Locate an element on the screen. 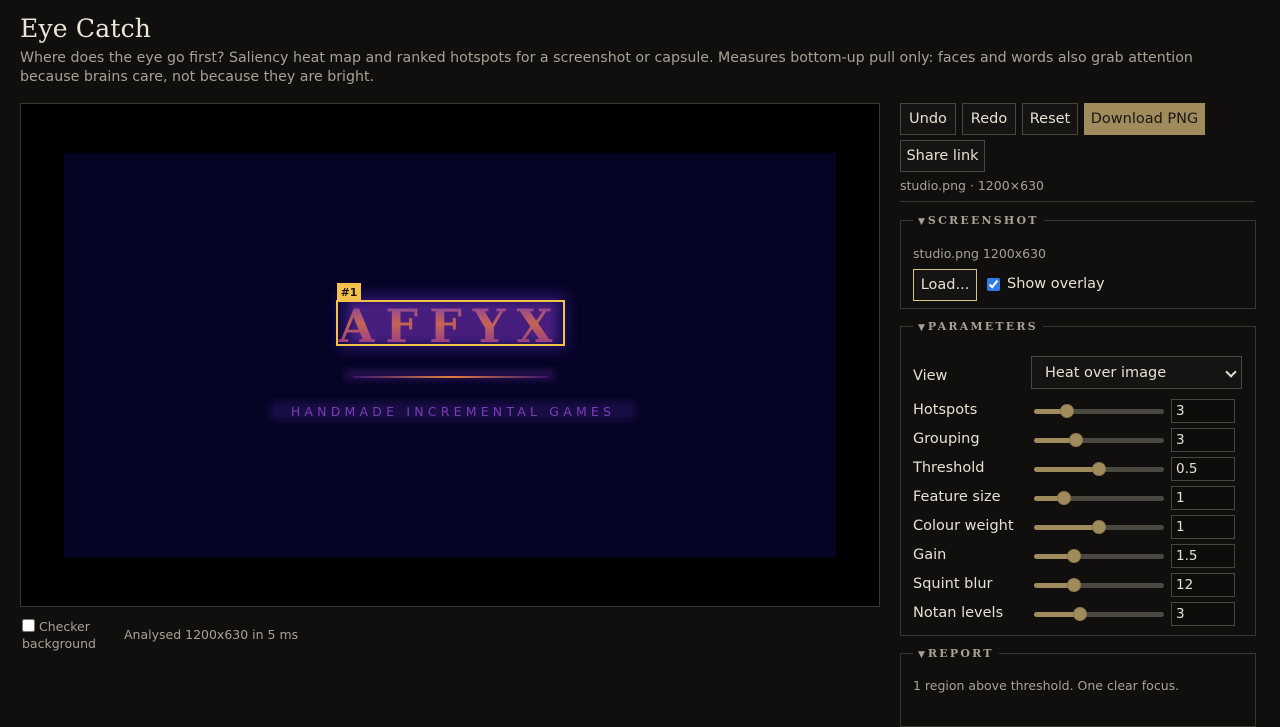 This screenshot has height=727, width=1280. param-row-hotspots: Hotspots 3 is located at coordinates (1078, 411).